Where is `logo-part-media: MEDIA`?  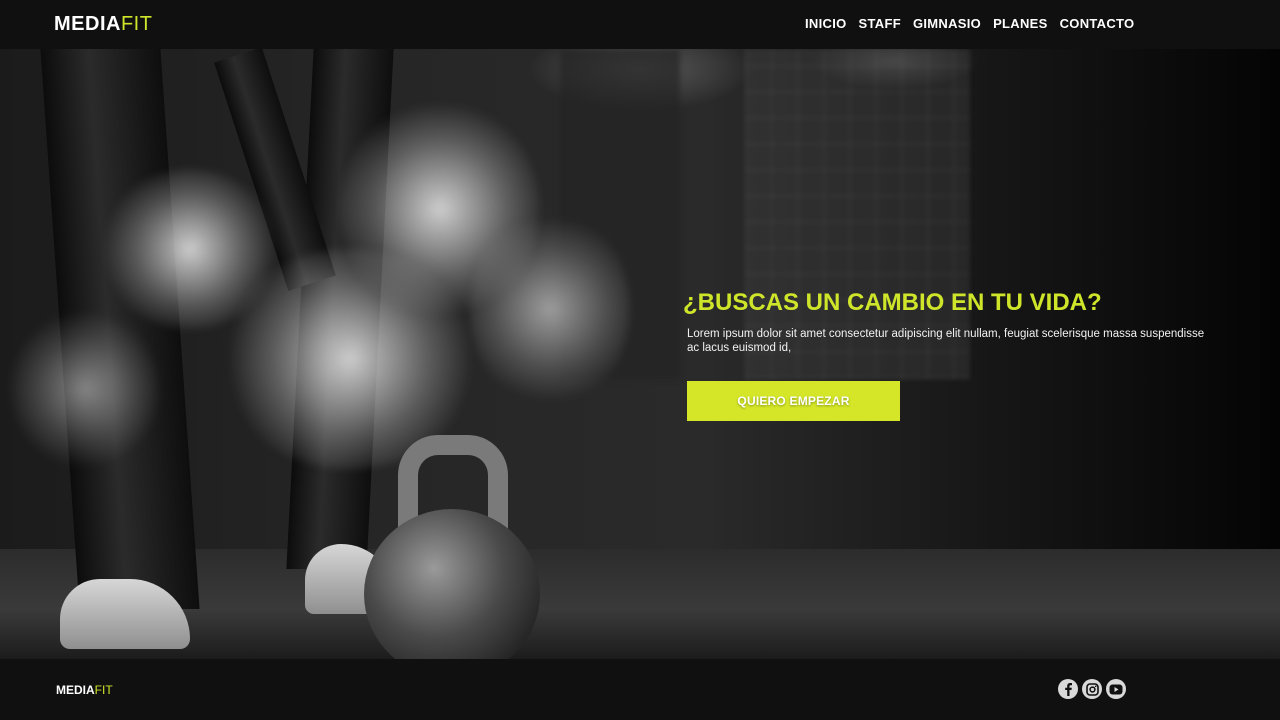
logo-part-media: MEDIA is located at coordinates (87, 24).